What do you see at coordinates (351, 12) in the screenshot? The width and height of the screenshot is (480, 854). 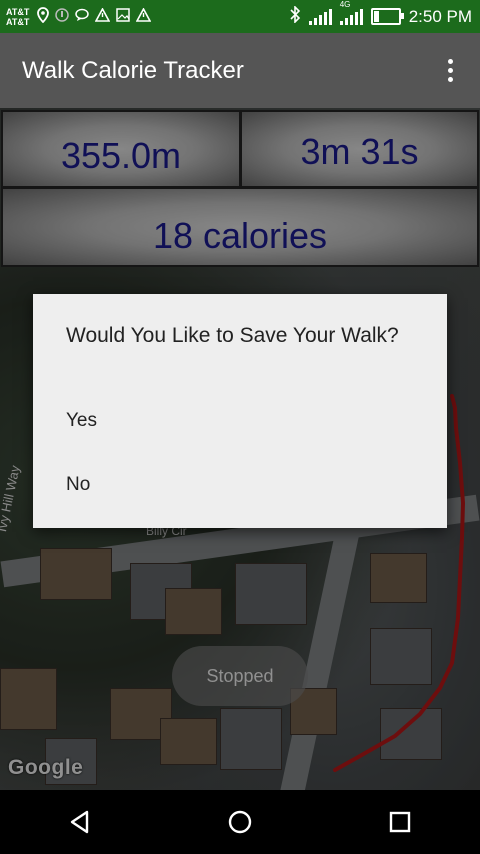 I see `signal-4g-icon: 4G` at bounding box center [351, 12].